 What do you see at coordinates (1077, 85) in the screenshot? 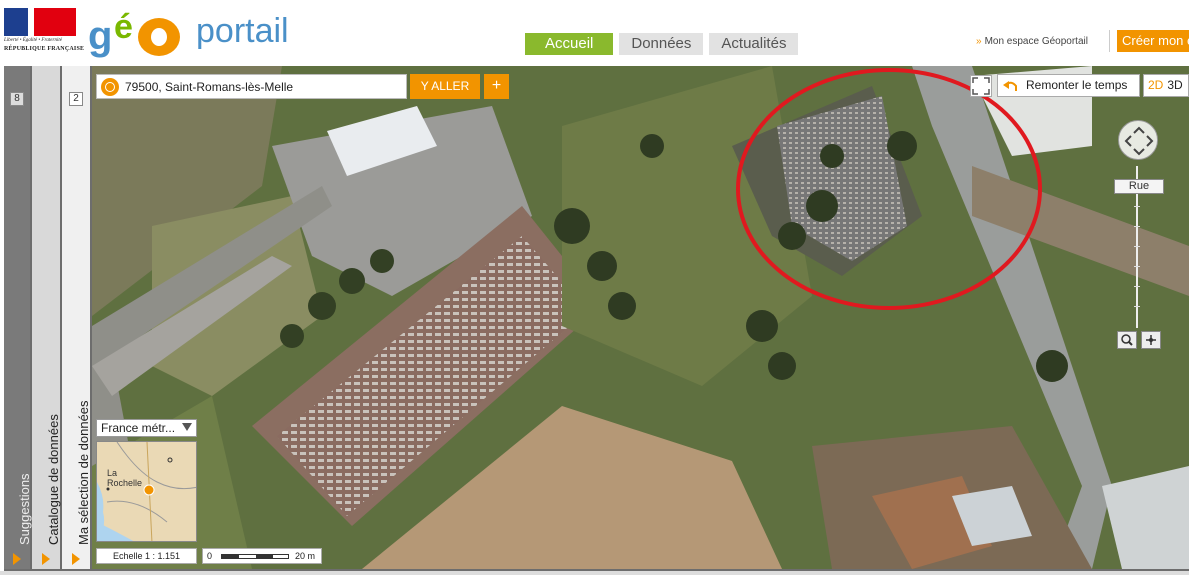
I see `time-button-label: Remonter le temps` at bounding box center [1077, 85].